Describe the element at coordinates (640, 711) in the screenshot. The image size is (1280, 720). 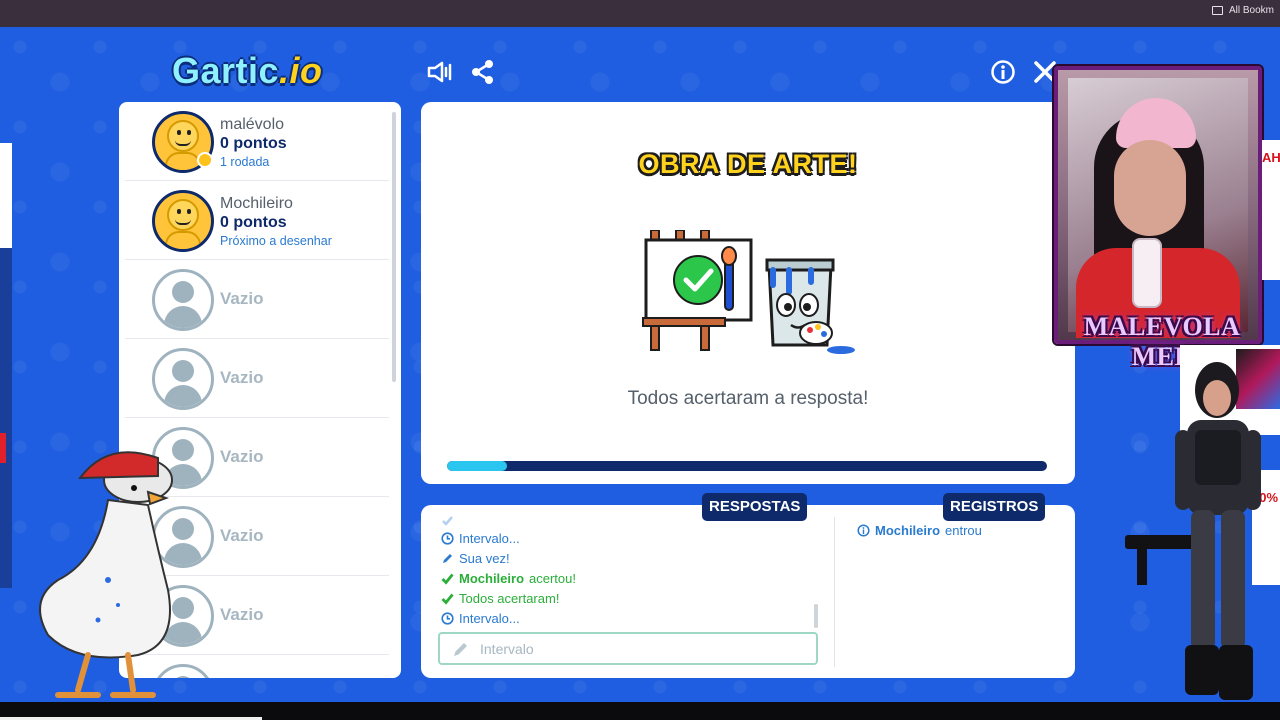
I see `bottom-bar` at that location.